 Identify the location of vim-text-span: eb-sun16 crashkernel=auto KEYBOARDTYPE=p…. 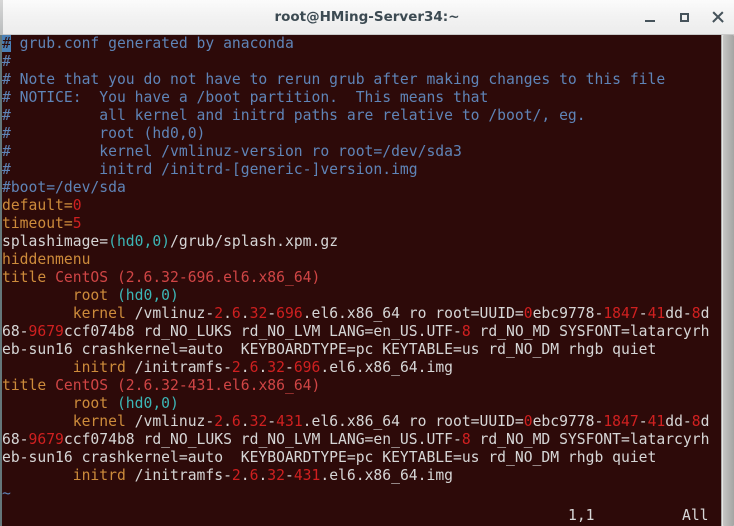
(329, 349).